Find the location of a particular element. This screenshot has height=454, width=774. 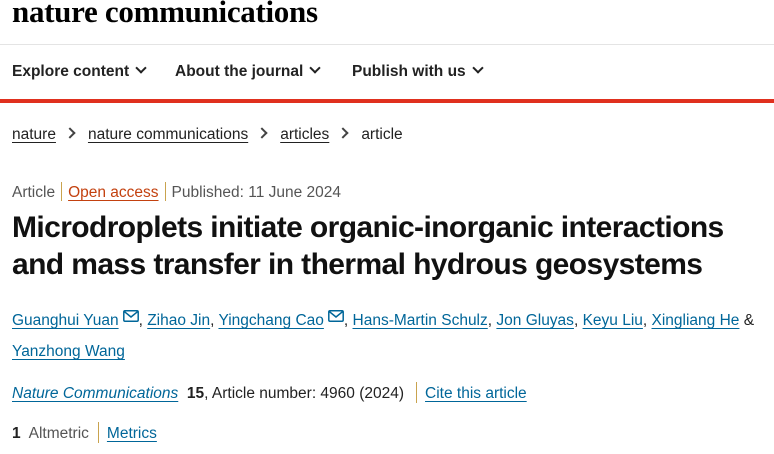

author-link: Jon Gluyas is located at coordinates (535, 320).